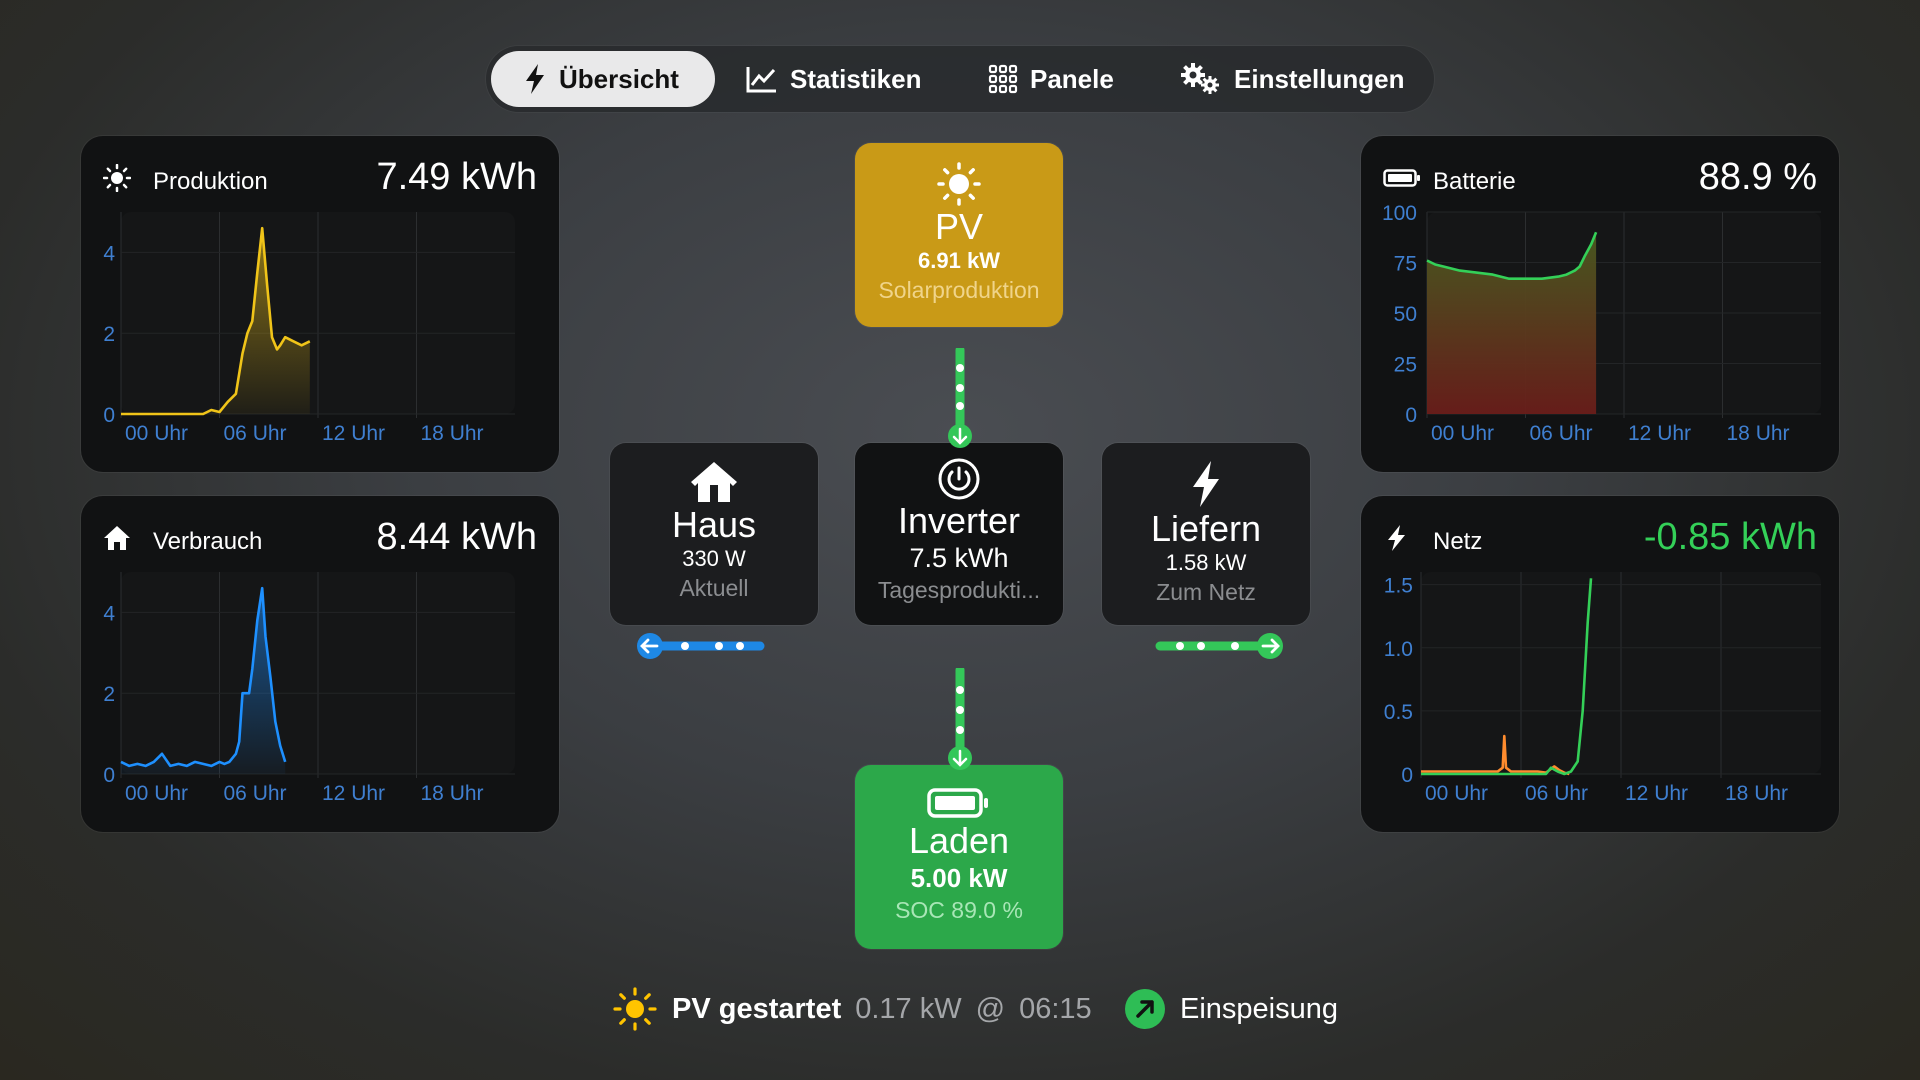  Describe the element at coordinates (1219, 646) in the screenshot. I see `flow-inverter-to-grid` at that location.